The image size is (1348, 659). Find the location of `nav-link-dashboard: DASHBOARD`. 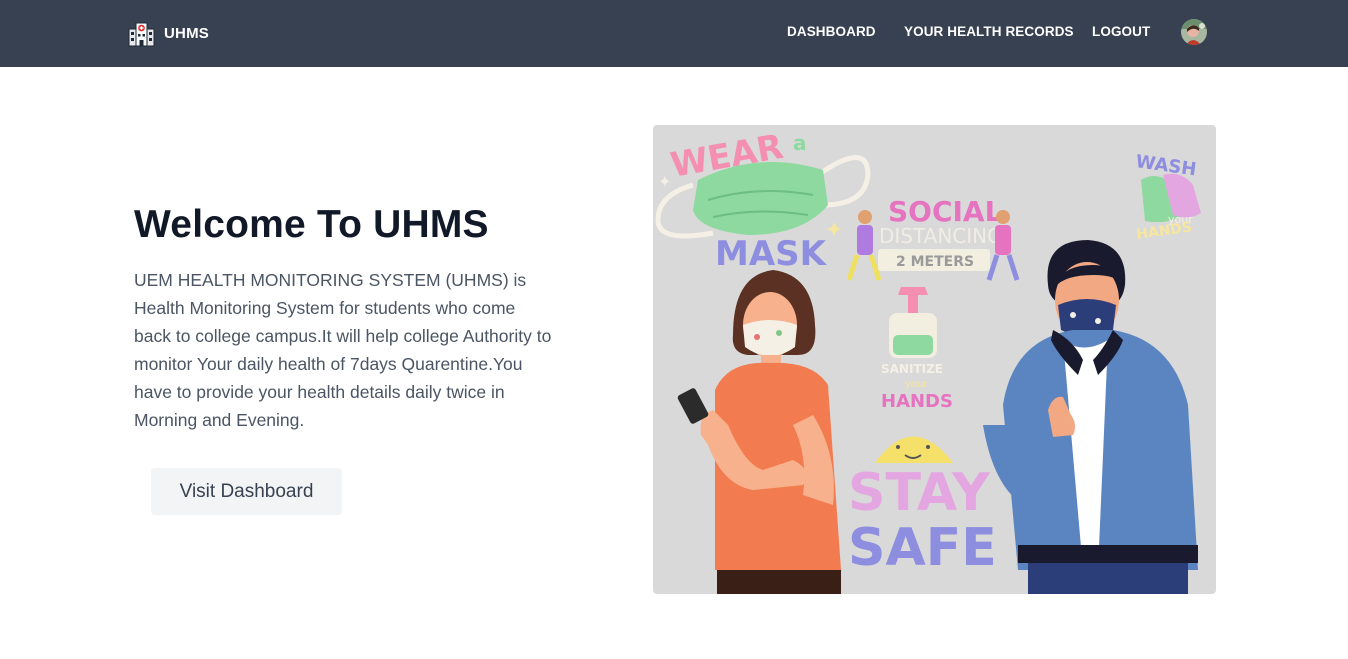

nav-link-dashboard: DASHBOARD is located at coordinates (831, 31).